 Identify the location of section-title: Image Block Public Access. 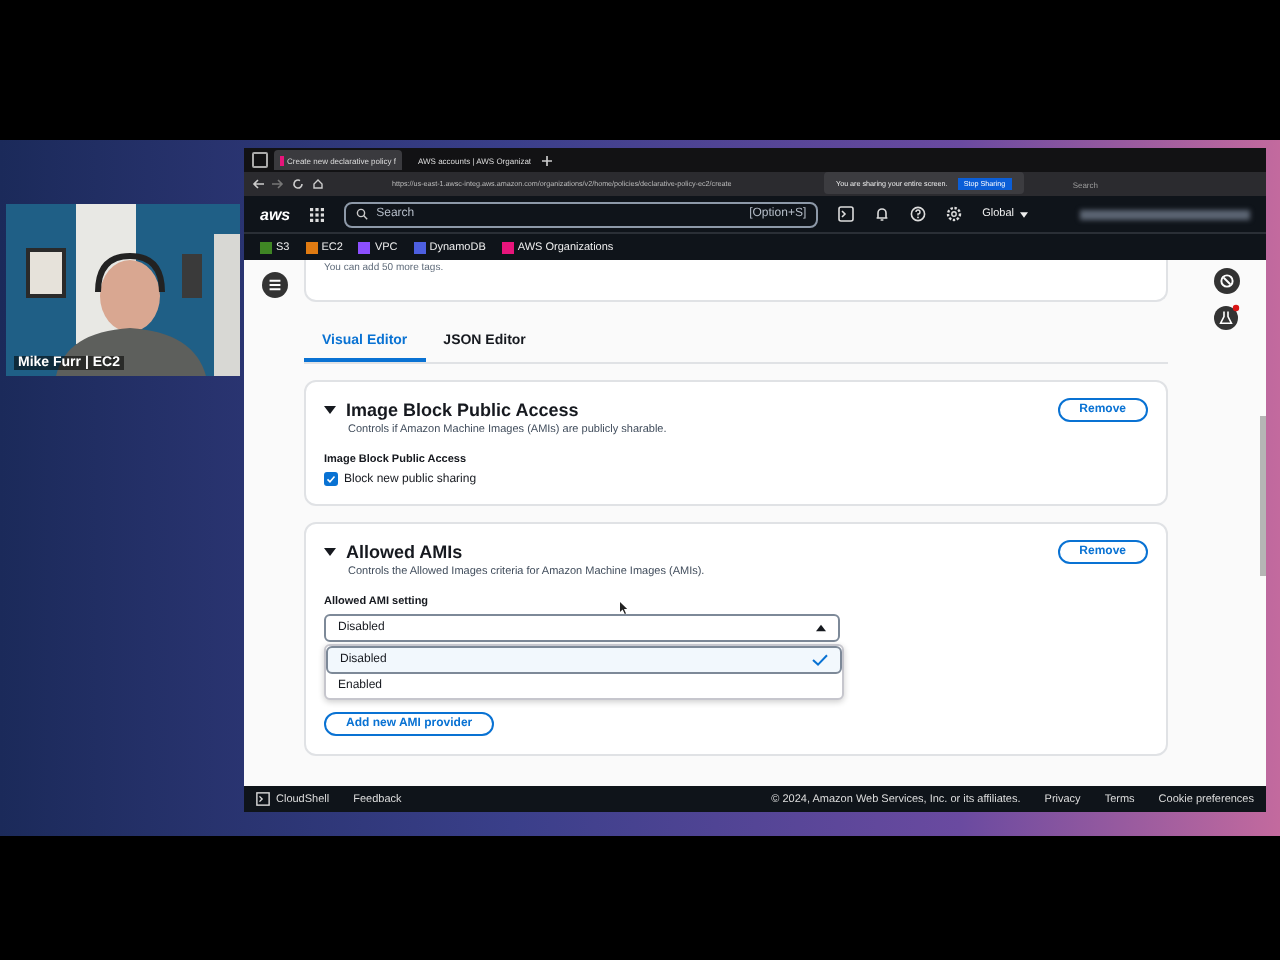
(462, 410).